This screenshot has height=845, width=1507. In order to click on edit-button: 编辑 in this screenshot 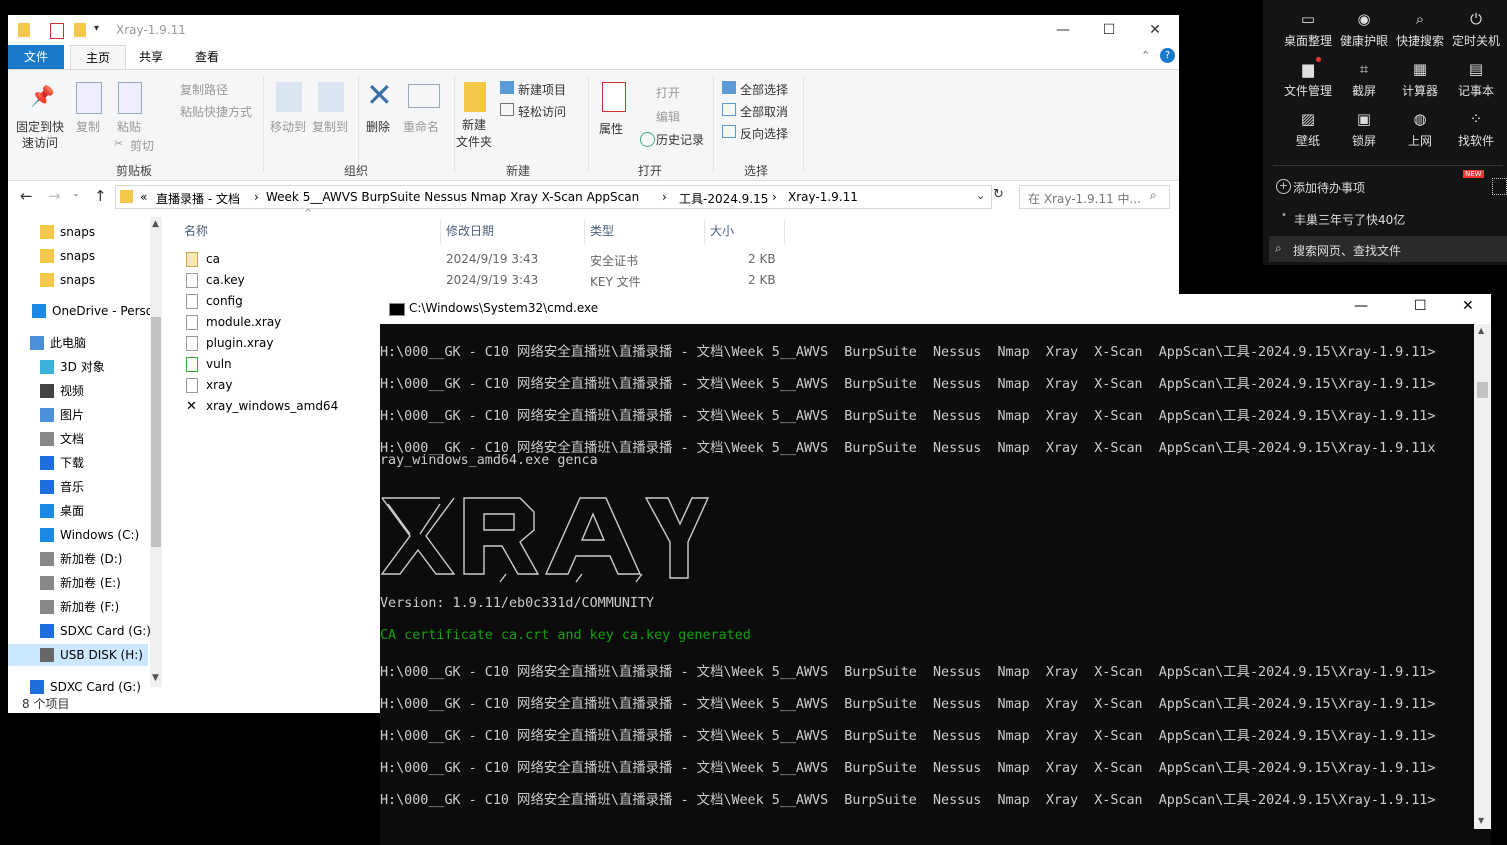, I will do `click(668, 116)`.